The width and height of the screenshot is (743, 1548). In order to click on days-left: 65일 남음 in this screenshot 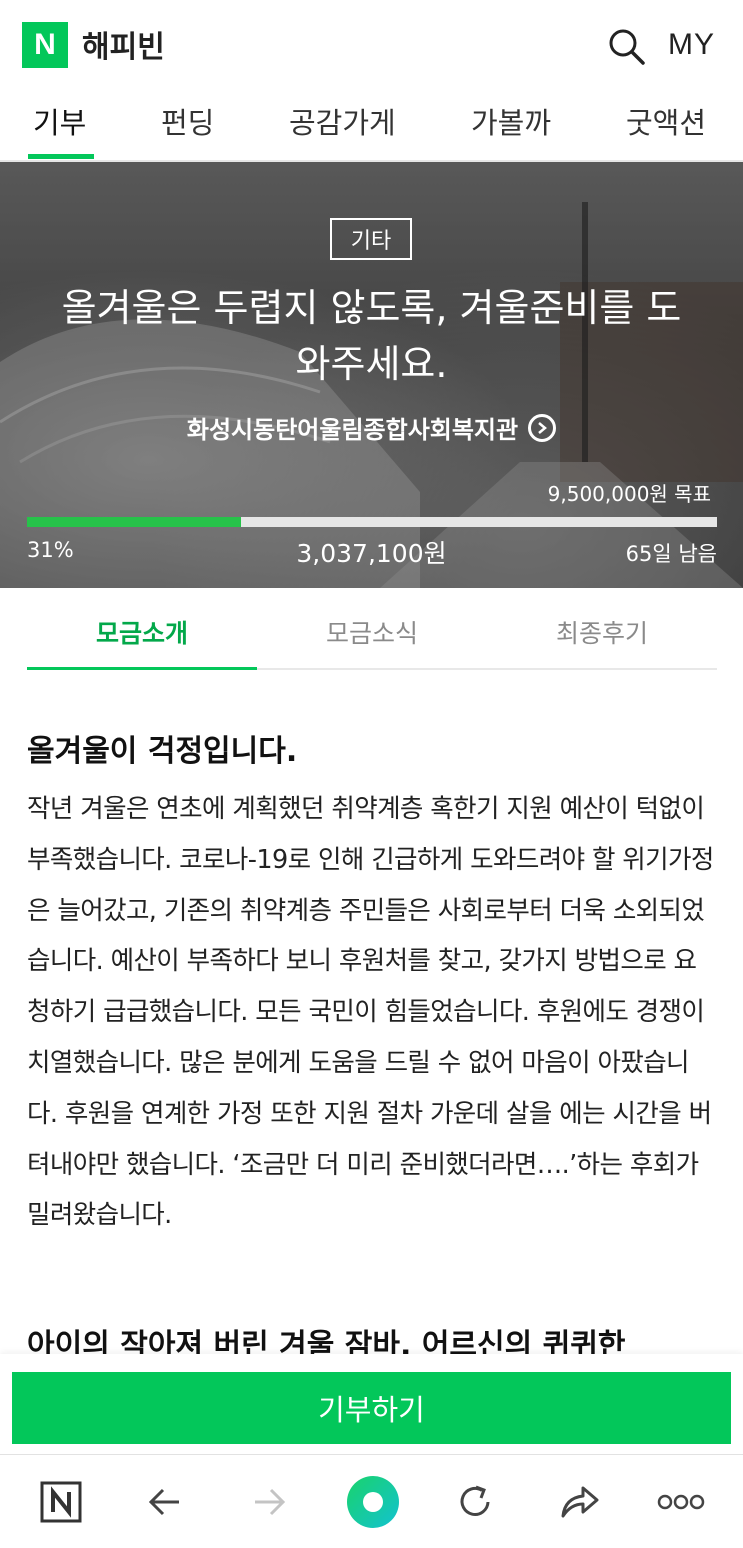, I will do `click(671, 554)`.